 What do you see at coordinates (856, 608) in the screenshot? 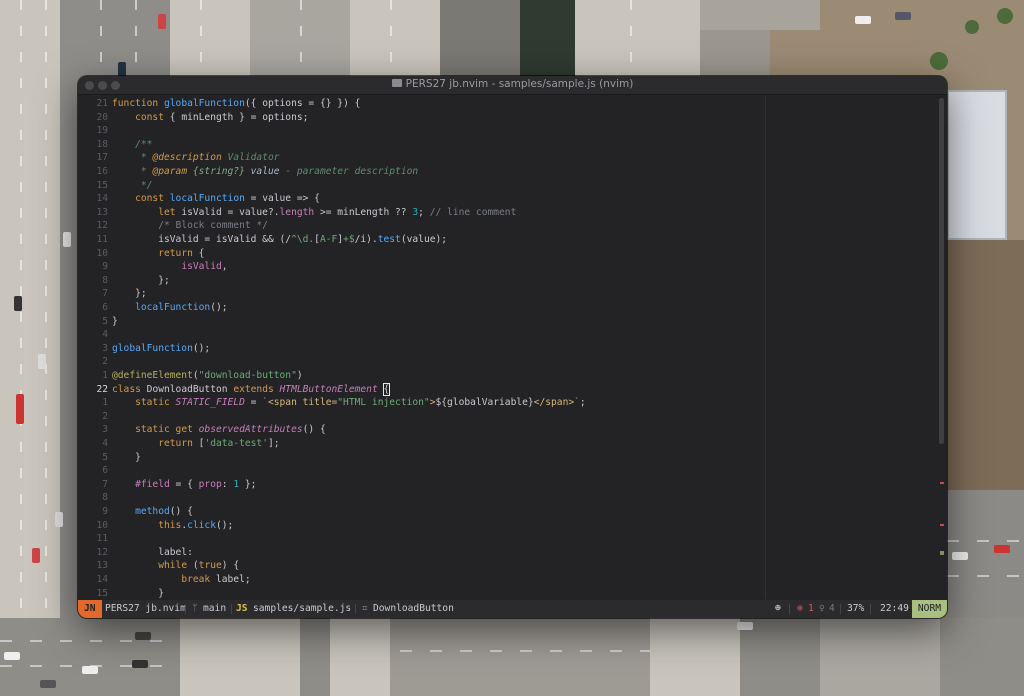
I see `scroll-progress: 37%` at bounding box center [856, 608].